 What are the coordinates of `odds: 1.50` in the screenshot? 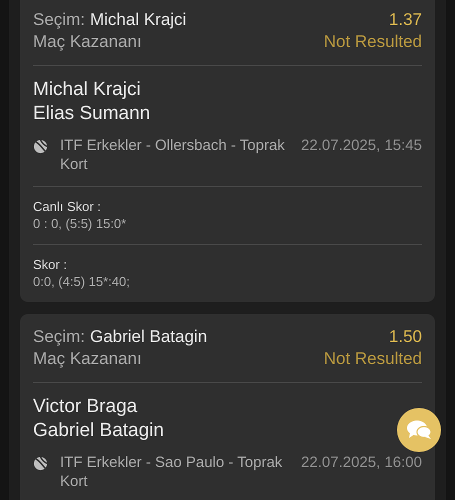 It's located at (405, 337).